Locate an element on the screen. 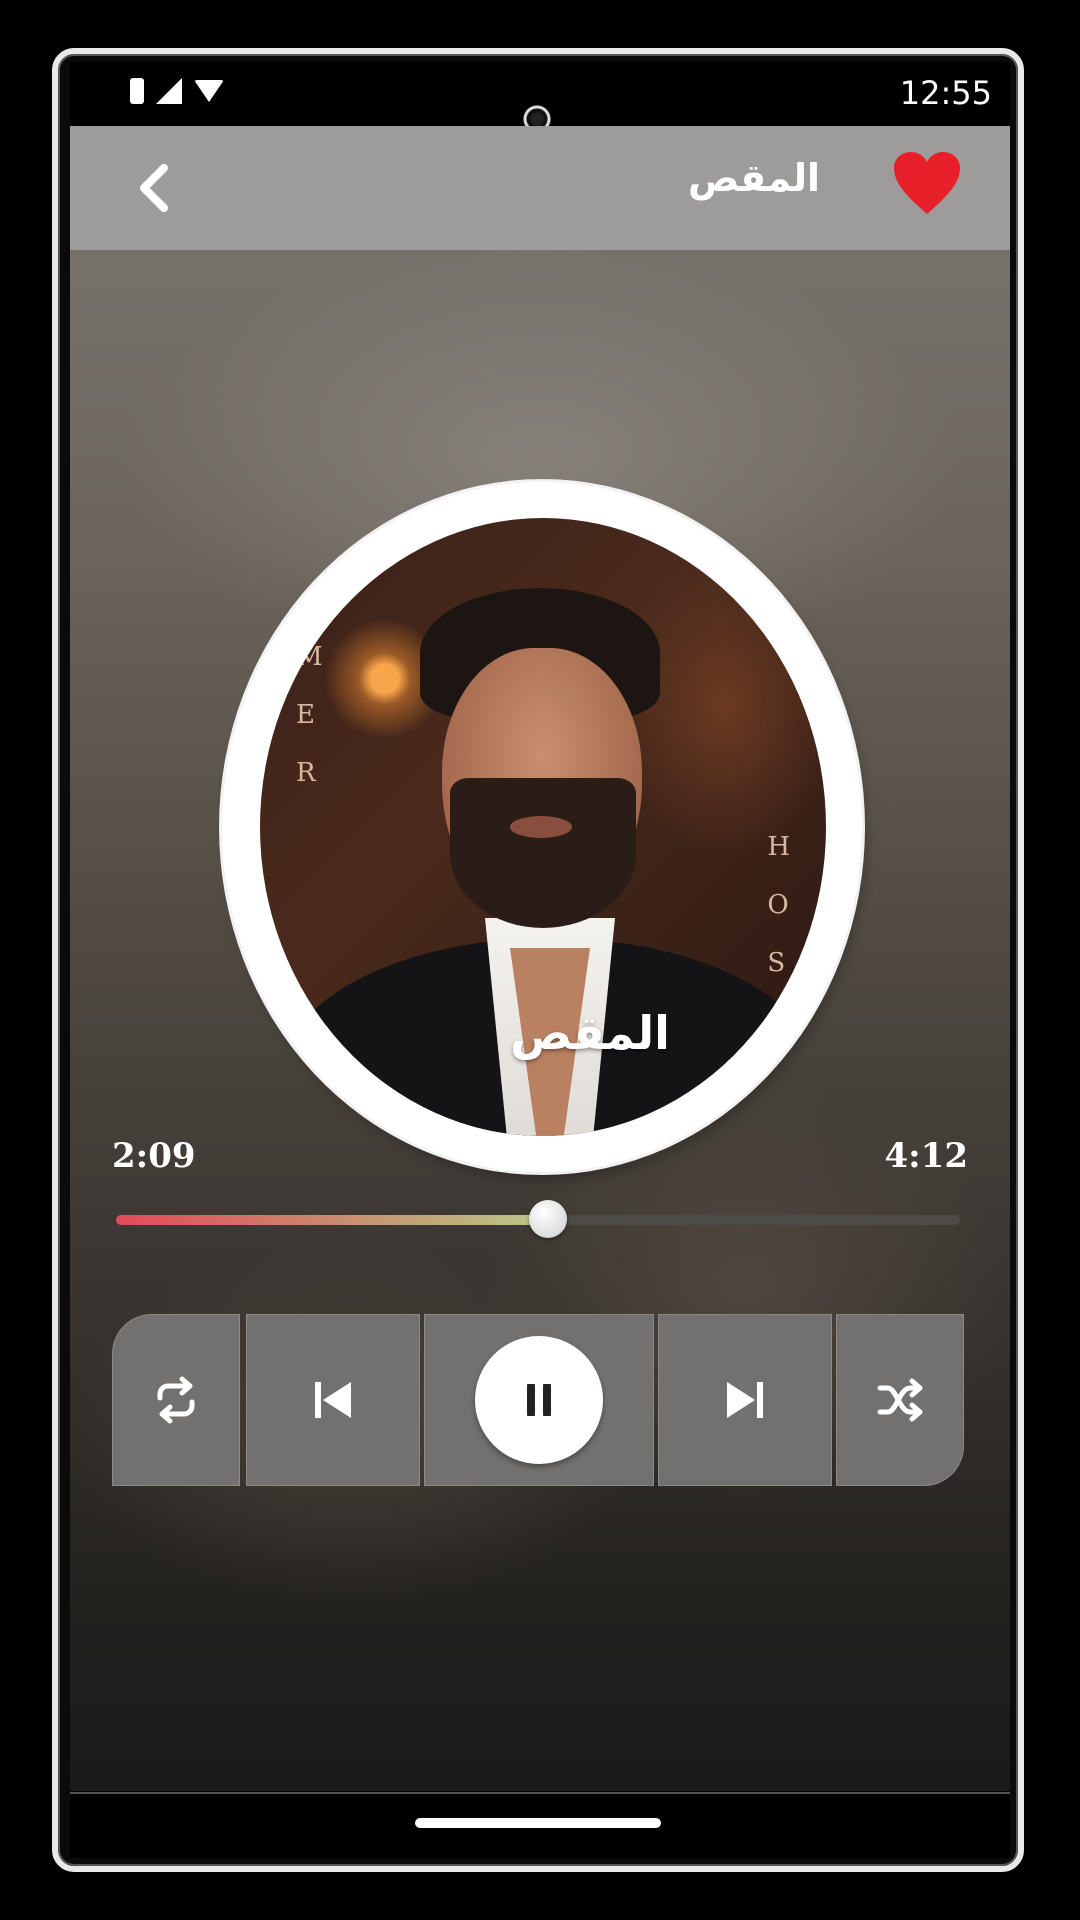 Image resolution: width=1080 pixels, height=1920 pixels. back-button is located at coordinates (156, 188).